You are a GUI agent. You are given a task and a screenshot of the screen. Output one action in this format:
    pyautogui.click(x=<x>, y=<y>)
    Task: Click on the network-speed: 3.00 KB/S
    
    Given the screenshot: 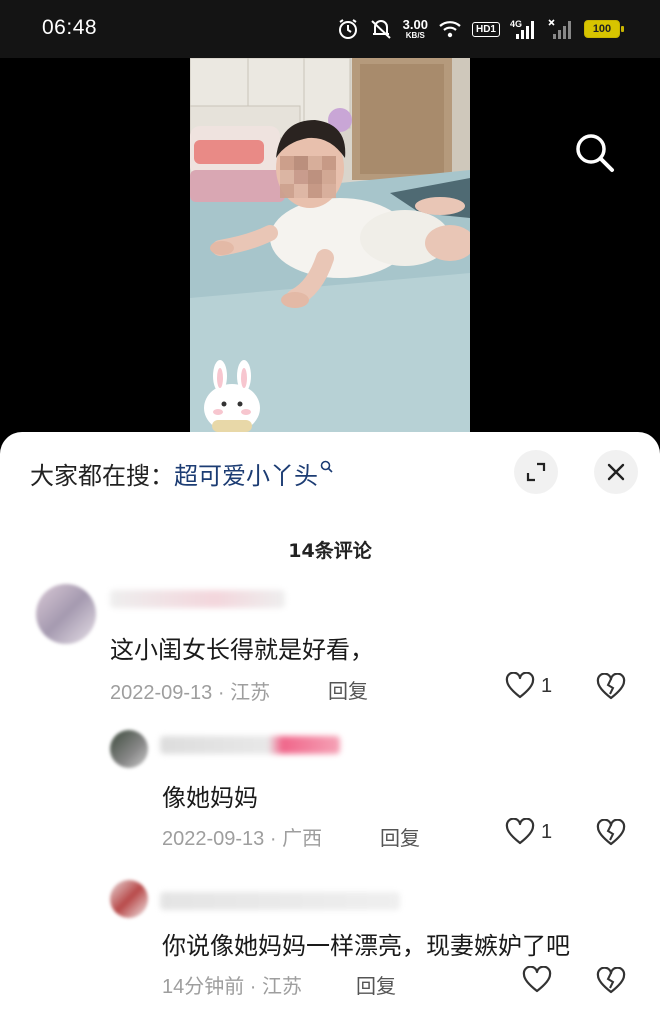 What is the action you would take?
    pyautogui.click(x=415, y=29)
    